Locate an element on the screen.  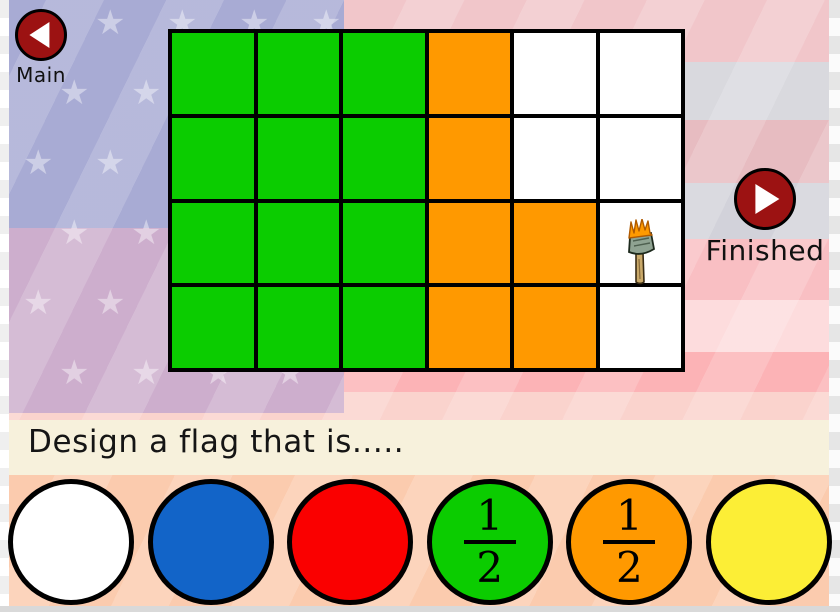
bottom-rule is located at coordinates (420, 609).